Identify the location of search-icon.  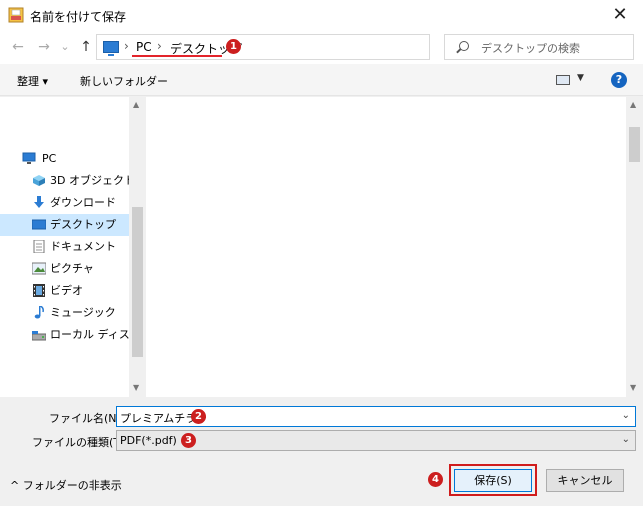
(464, 46).